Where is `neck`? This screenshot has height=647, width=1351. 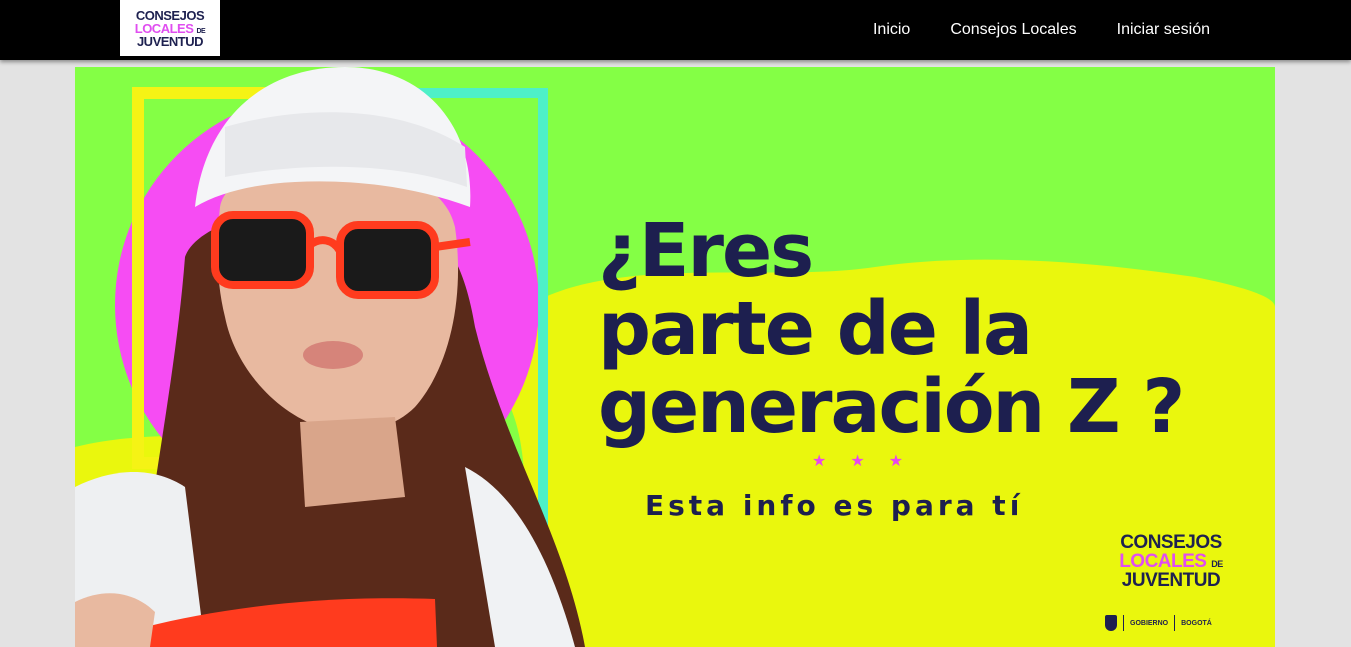 neck is located at coordinates (352, 462).